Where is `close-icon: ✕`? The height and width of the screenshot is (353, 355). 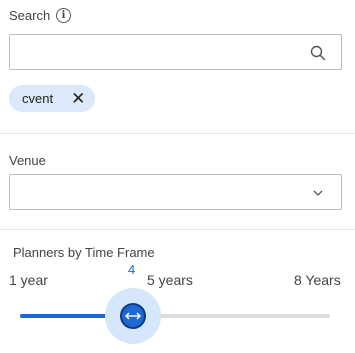 close-icon: ✕ is located at coordinates (78, 98).